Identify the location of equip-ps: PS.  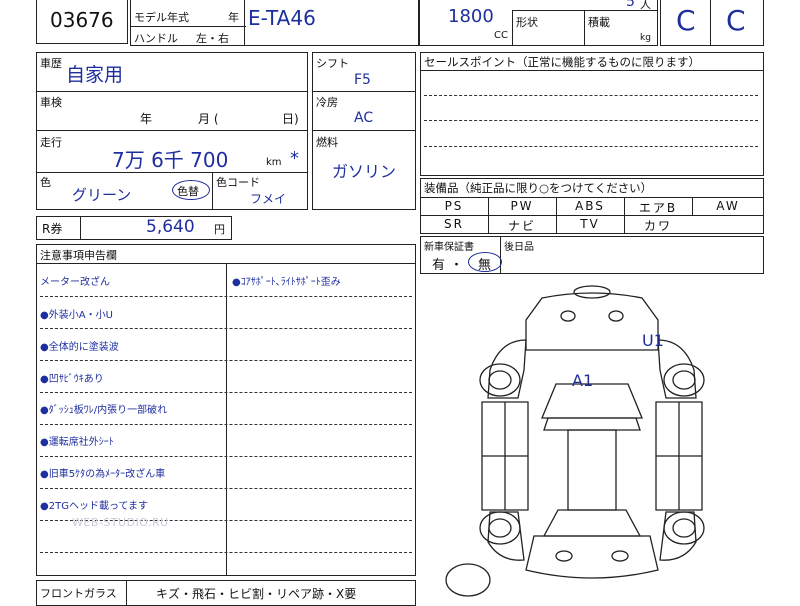
(454, 206).